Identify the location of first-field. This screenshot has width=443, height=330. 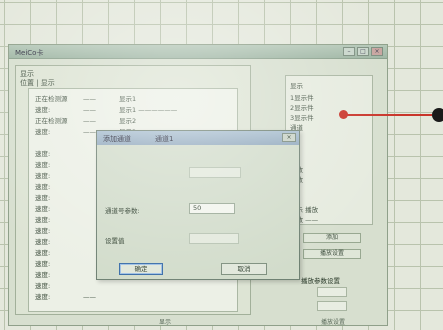
(215, 172).